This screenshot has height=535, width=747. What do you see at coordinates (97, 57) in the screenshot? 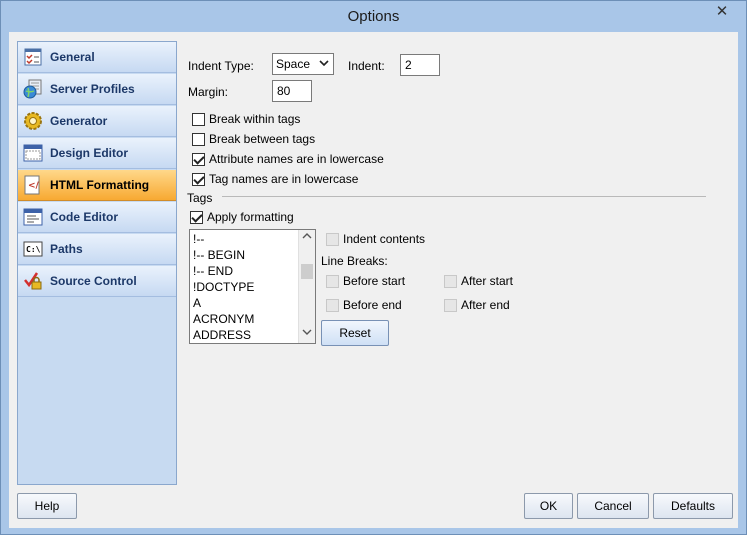
I see `sidebar-item-general: General` at bounding box center [97, 57].